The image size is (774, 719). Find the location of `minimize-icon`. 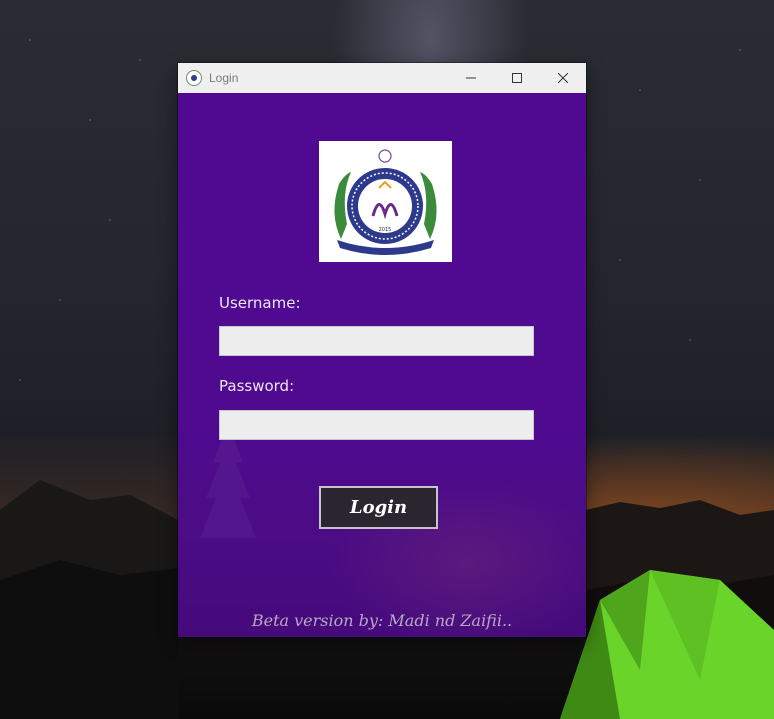

minimize-icon is located at coordinates (471, 78).